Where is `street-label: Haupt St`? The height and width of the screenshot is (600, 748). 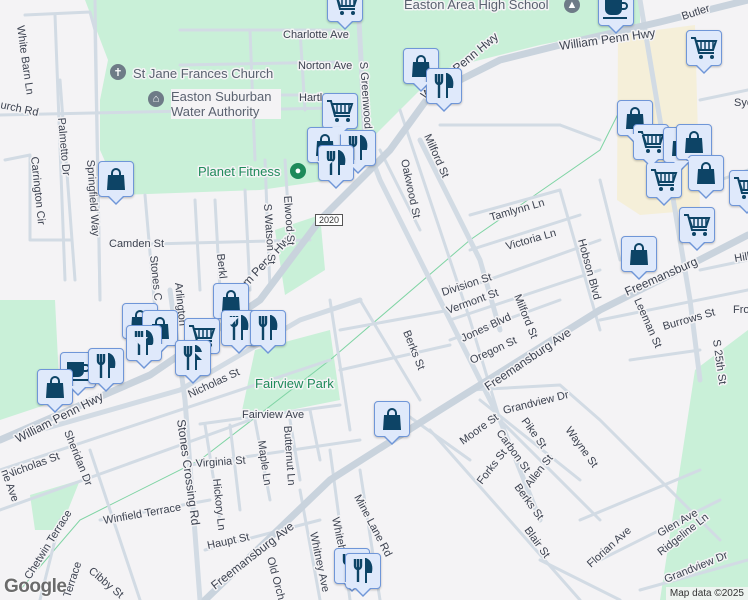
street-label: Haupt St is located at coordinates (228, 541).